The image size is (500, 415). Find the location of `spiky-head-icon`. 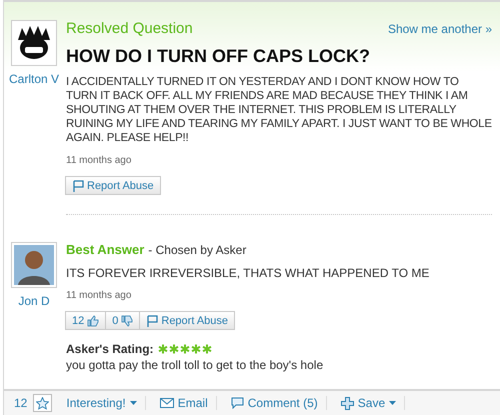

spiky-head-icon is located at coordinates (34, 43).